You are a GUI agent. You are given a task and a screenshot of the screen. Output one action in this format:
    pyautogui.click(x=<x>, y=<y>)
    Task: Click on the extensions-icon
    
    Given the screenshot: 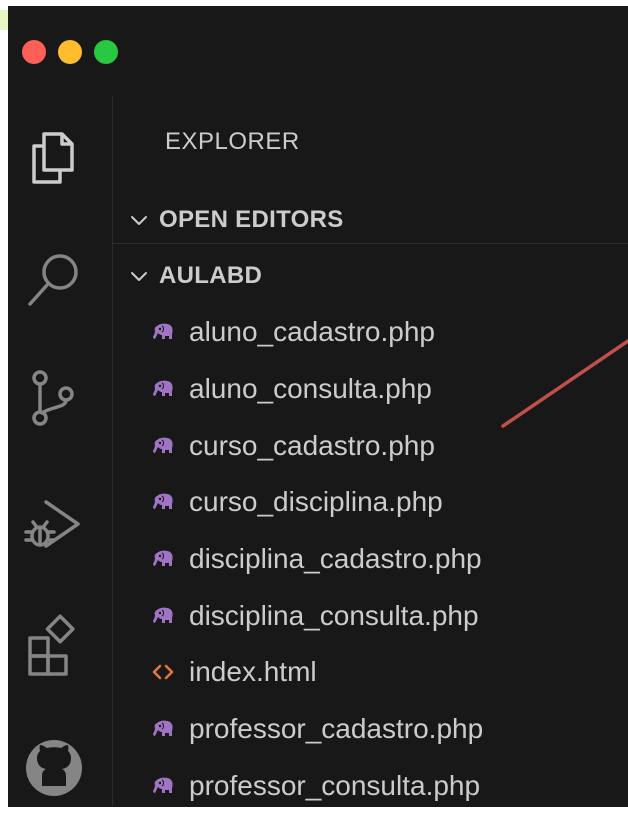 What is the action you would take?
    pyautogui.click(x=54, y=646)
    